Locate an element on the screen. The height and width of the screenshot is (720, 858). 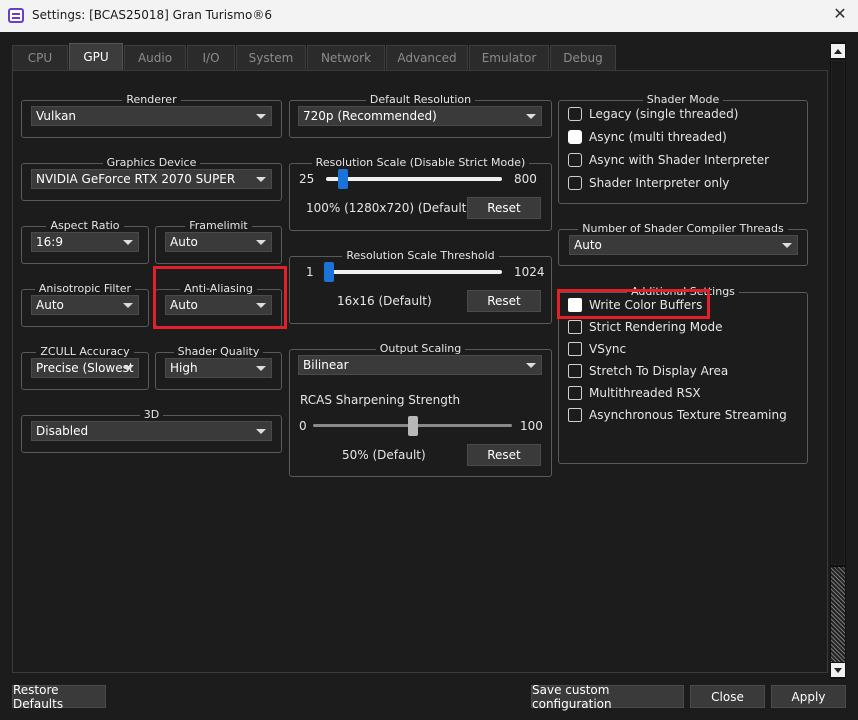
shader-mode-option-label: Async (multi threaded) is located at coordinates (658, 137).